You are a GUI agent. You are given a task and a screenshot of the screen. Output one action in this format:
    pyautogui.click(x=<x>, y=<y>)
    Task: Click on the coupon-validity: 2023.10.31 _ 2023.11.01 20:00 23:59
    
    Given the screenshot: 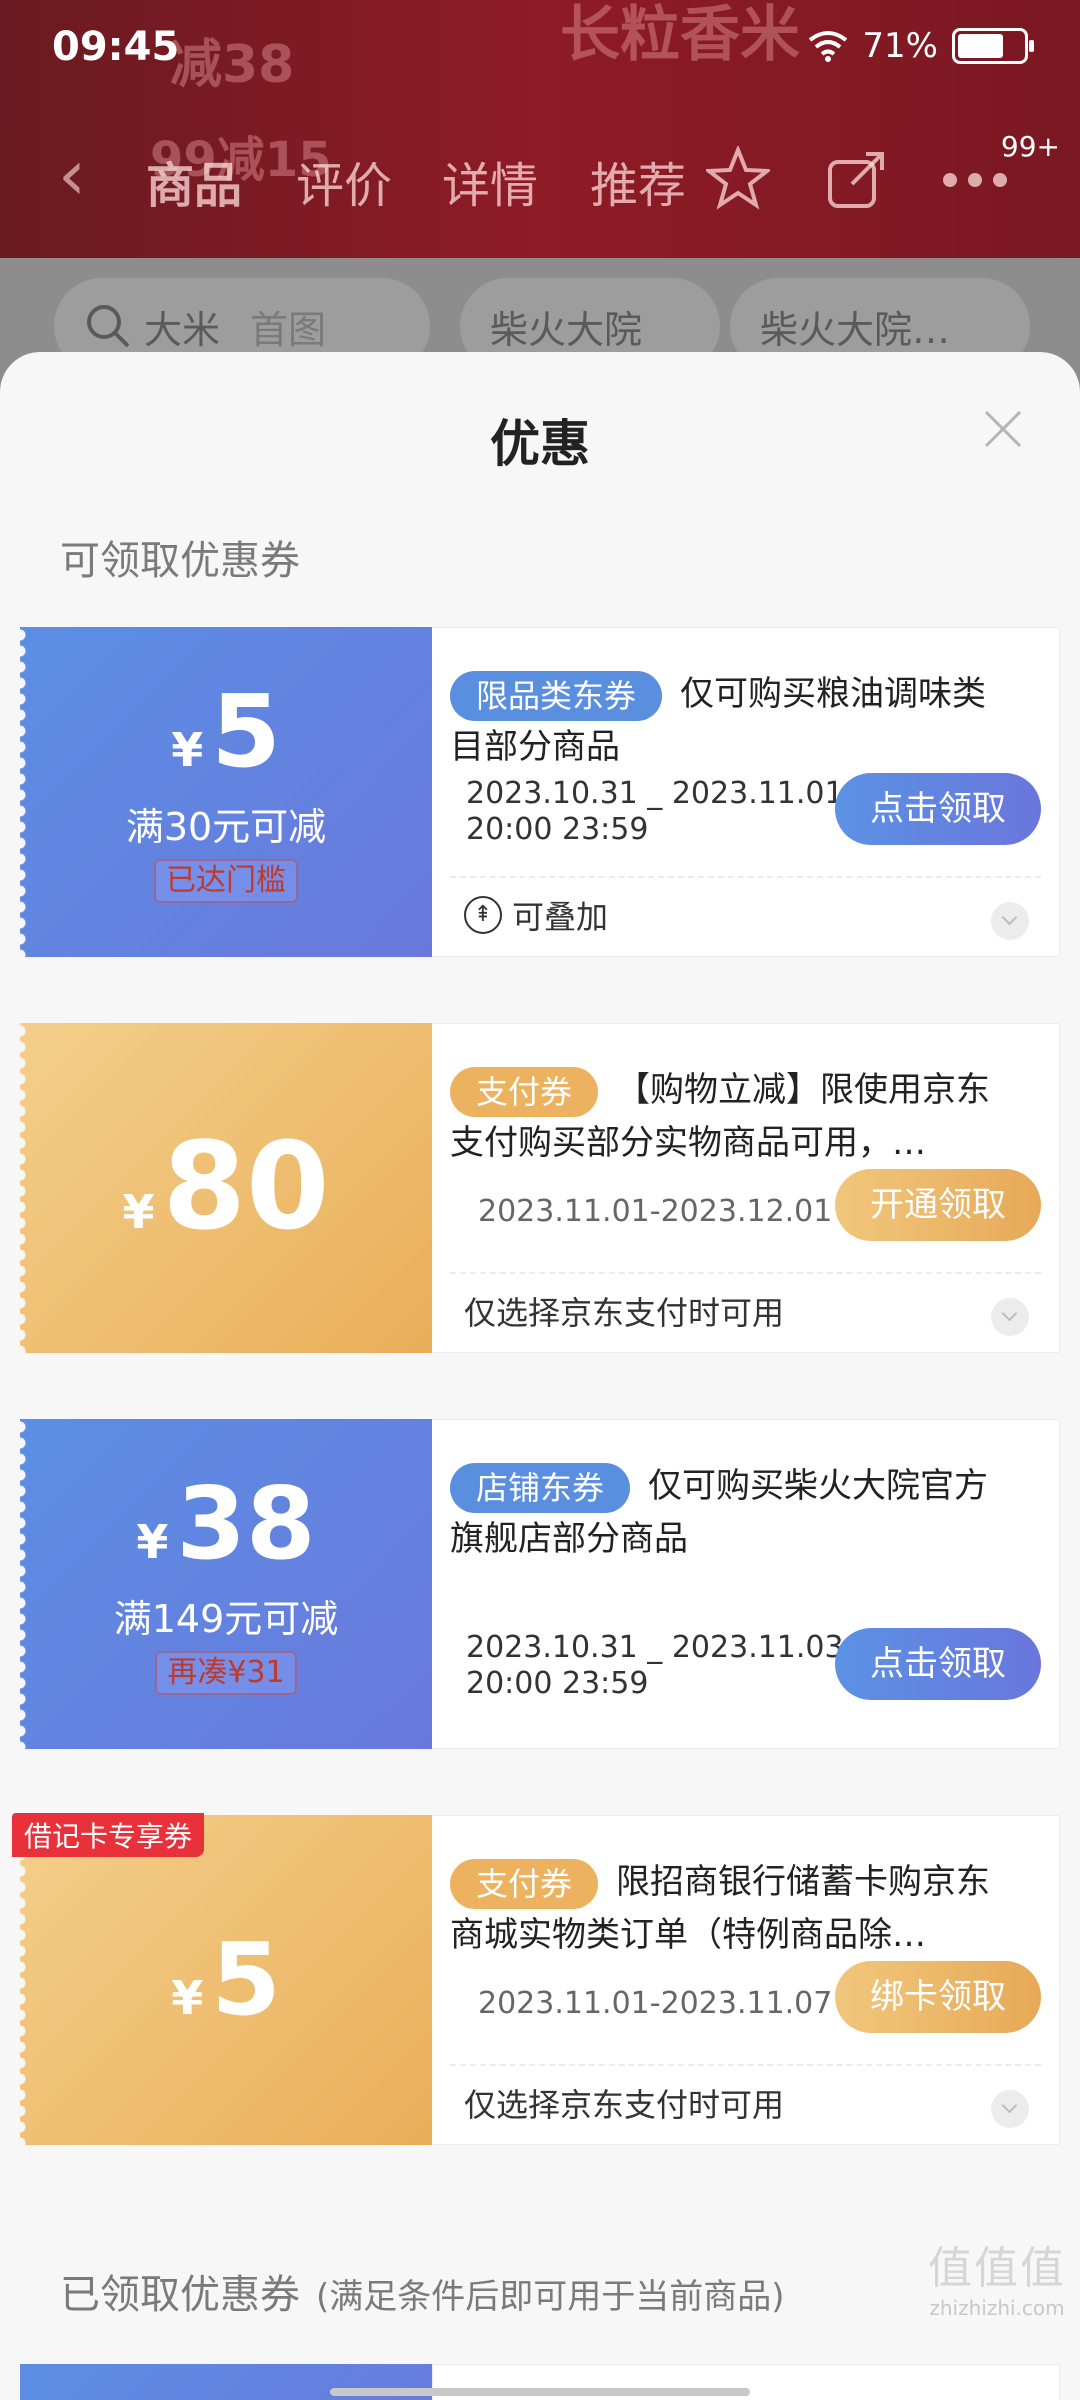 What is the action you would take?
    pyautogui.click(x=655, y=812)
    